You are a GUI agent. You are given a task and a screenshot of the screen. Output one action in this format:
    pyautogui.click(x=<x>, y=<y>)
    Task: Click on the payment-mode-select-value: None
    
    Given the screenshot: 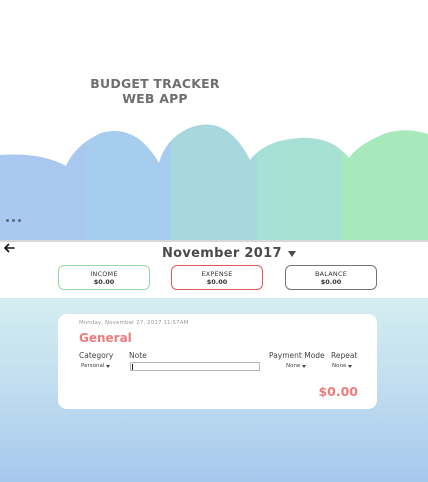 What is the action you would take?
    pyautogui.click(x=293, y=366)
    